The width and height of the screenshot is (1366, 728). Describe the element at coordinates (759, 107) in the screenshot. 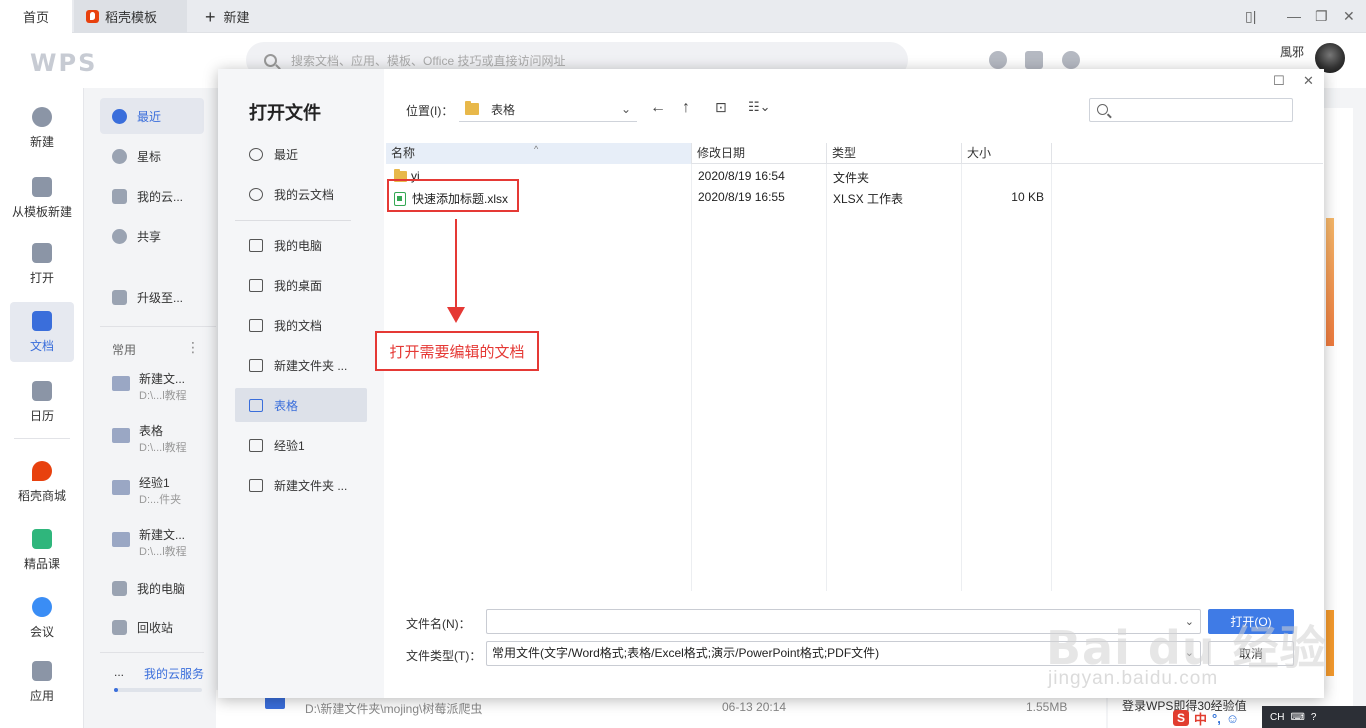

I see `view-mode-icon: ☷⌄` at that location.